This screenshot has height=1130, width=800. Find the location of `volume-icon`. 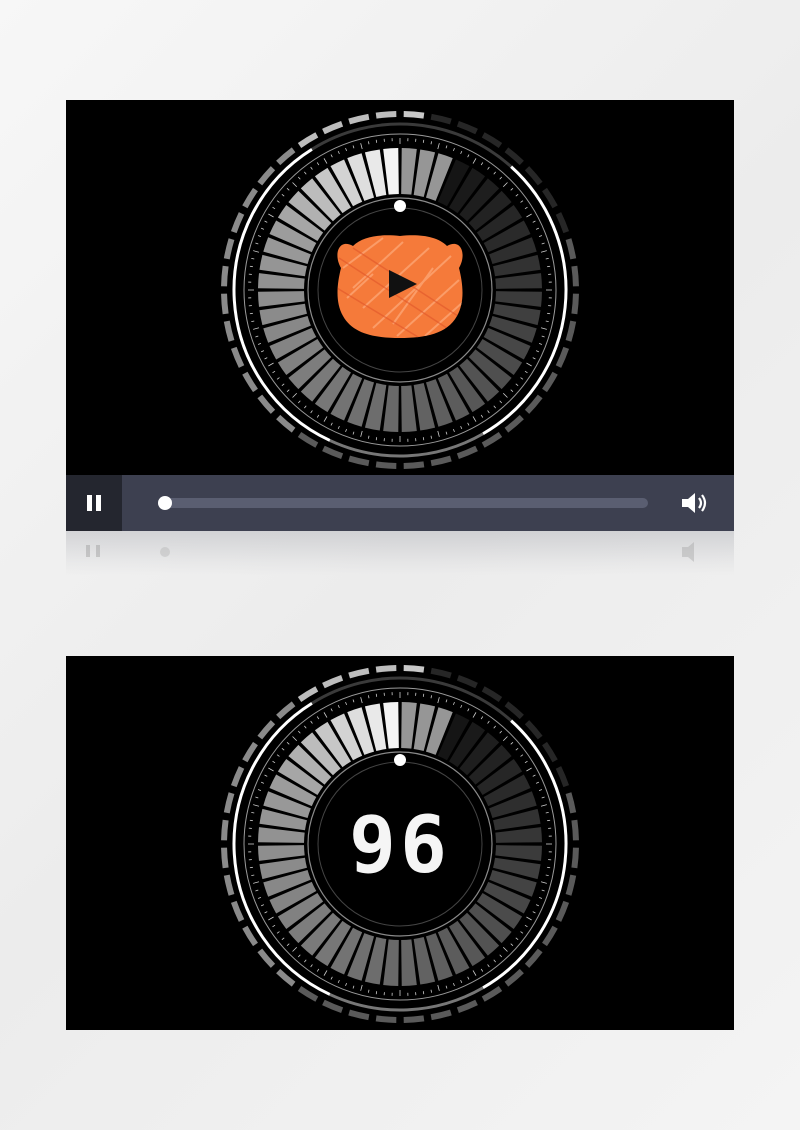

volume-icon is located at coordinates (694, 503).